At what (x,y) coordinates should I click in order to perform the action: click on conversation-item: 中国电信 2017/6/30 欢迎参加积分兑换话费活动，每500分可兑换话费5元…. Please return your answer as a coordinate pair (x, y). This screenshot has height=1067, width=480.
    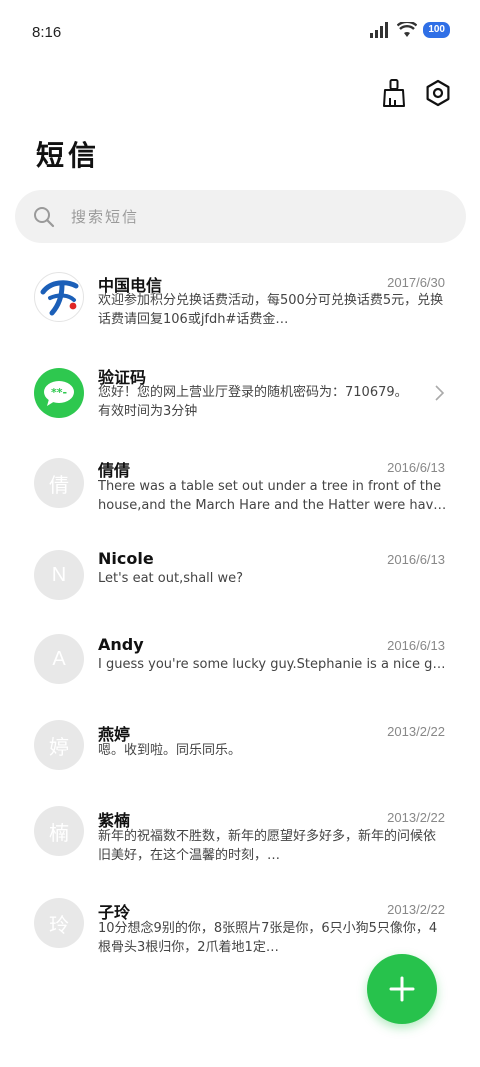
    Looking at the image, I should click on (240, 303).